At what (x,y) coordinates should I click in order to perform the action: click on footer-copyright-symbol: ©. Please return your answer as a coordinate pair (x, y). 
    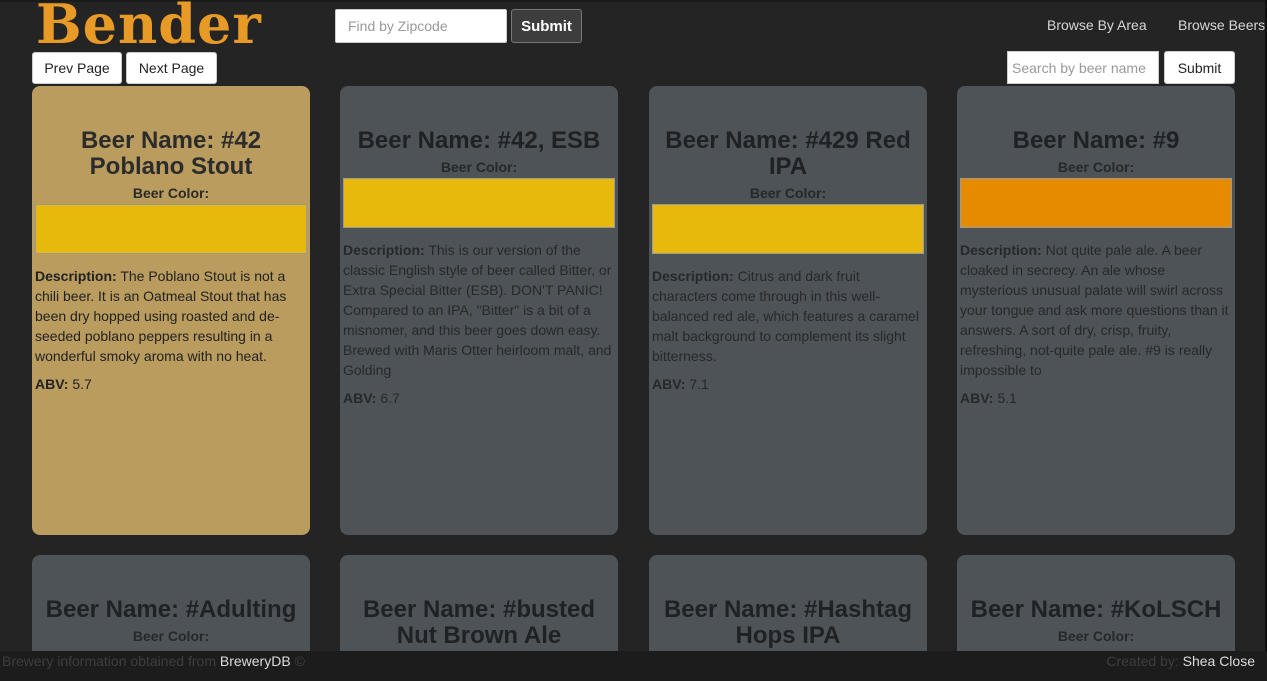
    Looking at the image, I should click on (297, 661).